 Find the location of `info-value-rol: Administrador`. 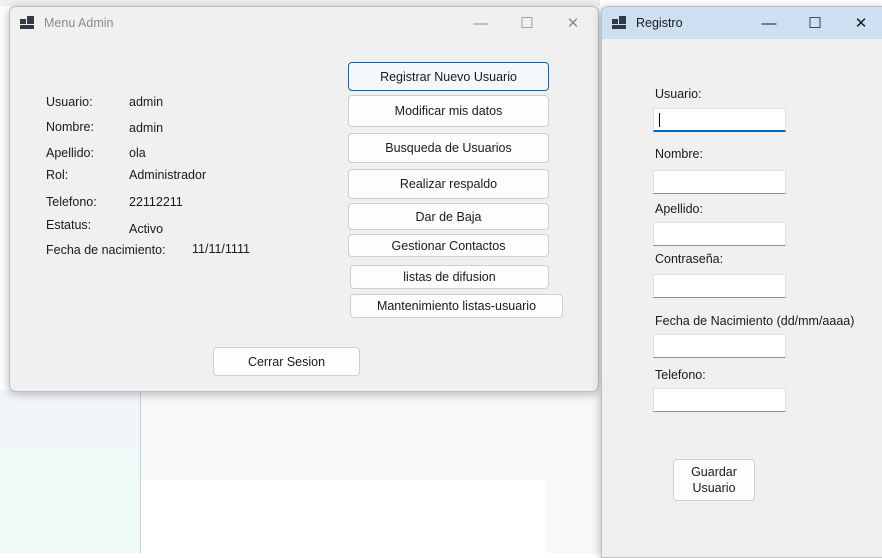

info-value-rol: Administrador is located at coordinates (168, 175).